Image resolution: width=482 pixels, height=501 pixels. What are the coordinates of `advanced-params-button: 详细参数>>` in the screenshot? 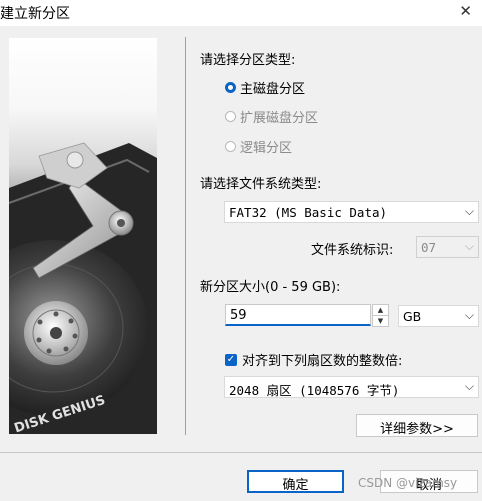 It's located at (417, 425).